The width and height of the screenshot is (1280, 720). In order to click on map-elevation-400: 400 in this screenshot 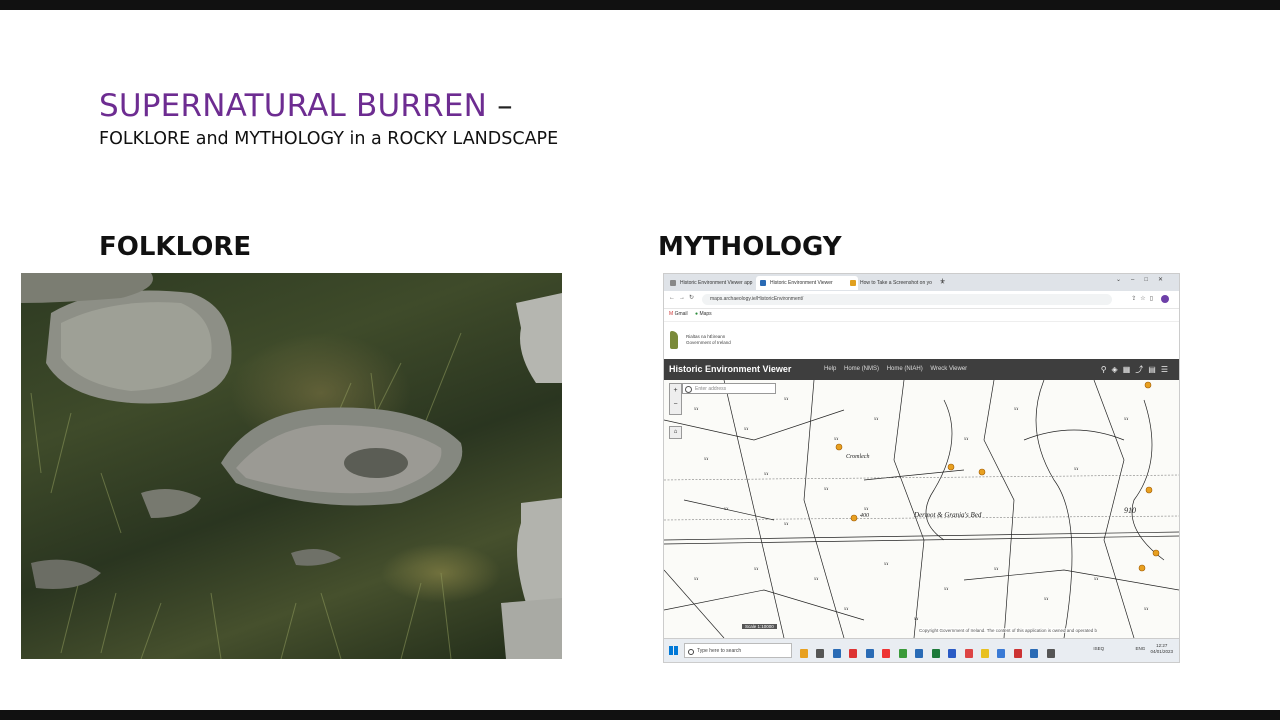, I will do `click(864, 516)`.